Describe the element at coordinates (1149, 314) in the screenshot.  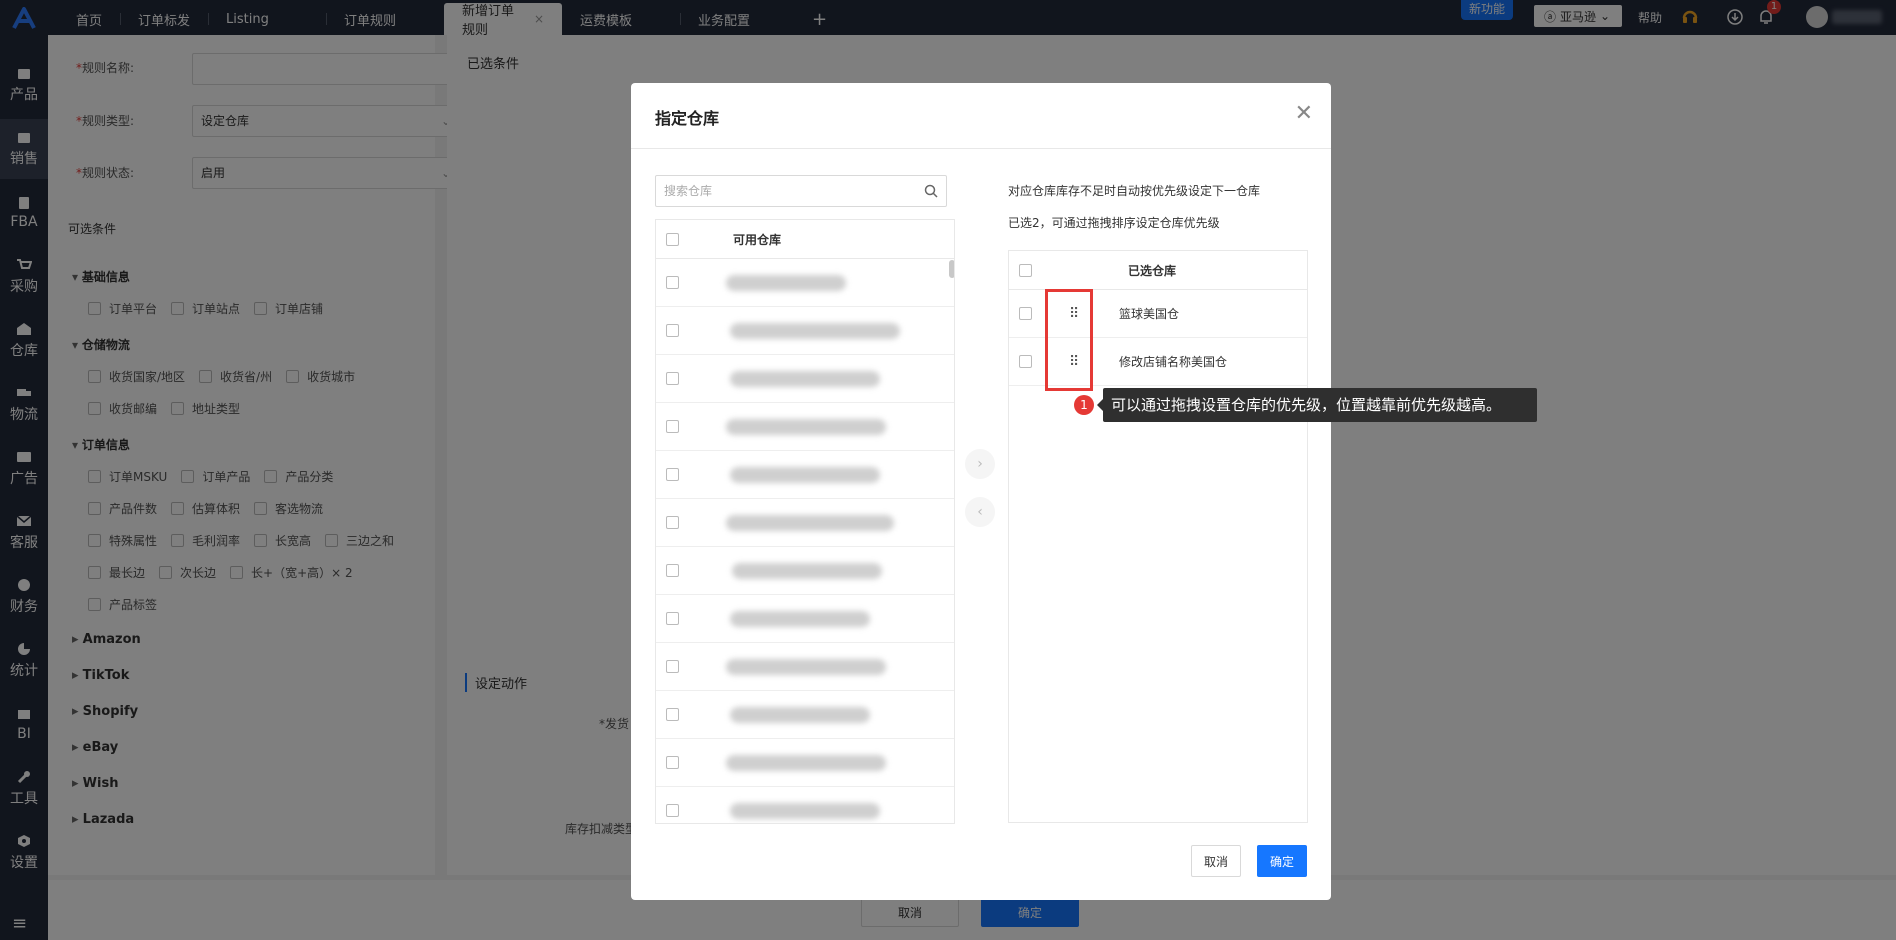
I see `selected-warehouse-name: 篮球美国仓` at that location.